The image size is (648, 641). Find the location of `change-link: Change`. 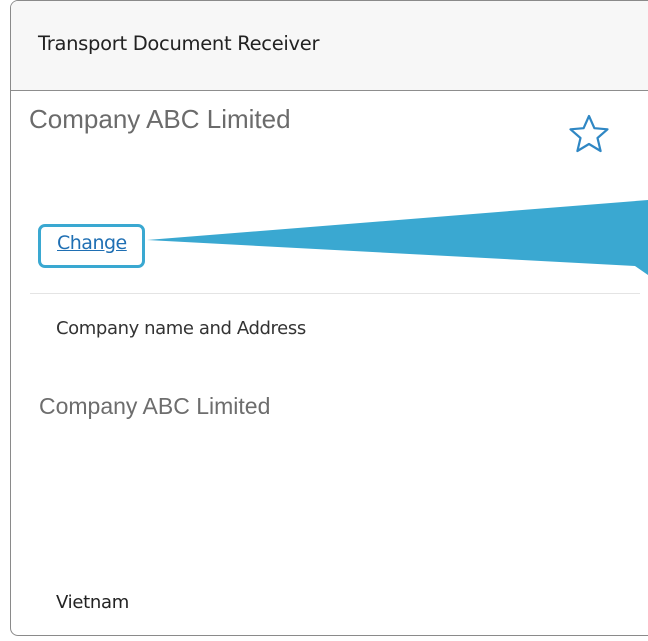

change-link: Change is located at coordinates (92, 243).